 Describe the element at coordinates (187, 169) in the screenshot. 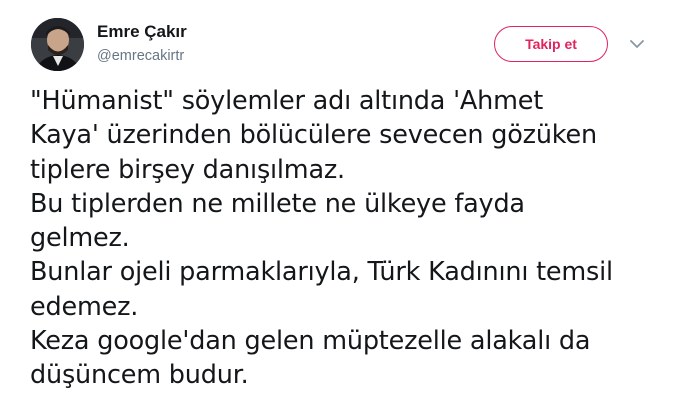

I see `tweet-text-line: tiplere birşey danışılmaz.` at that location.